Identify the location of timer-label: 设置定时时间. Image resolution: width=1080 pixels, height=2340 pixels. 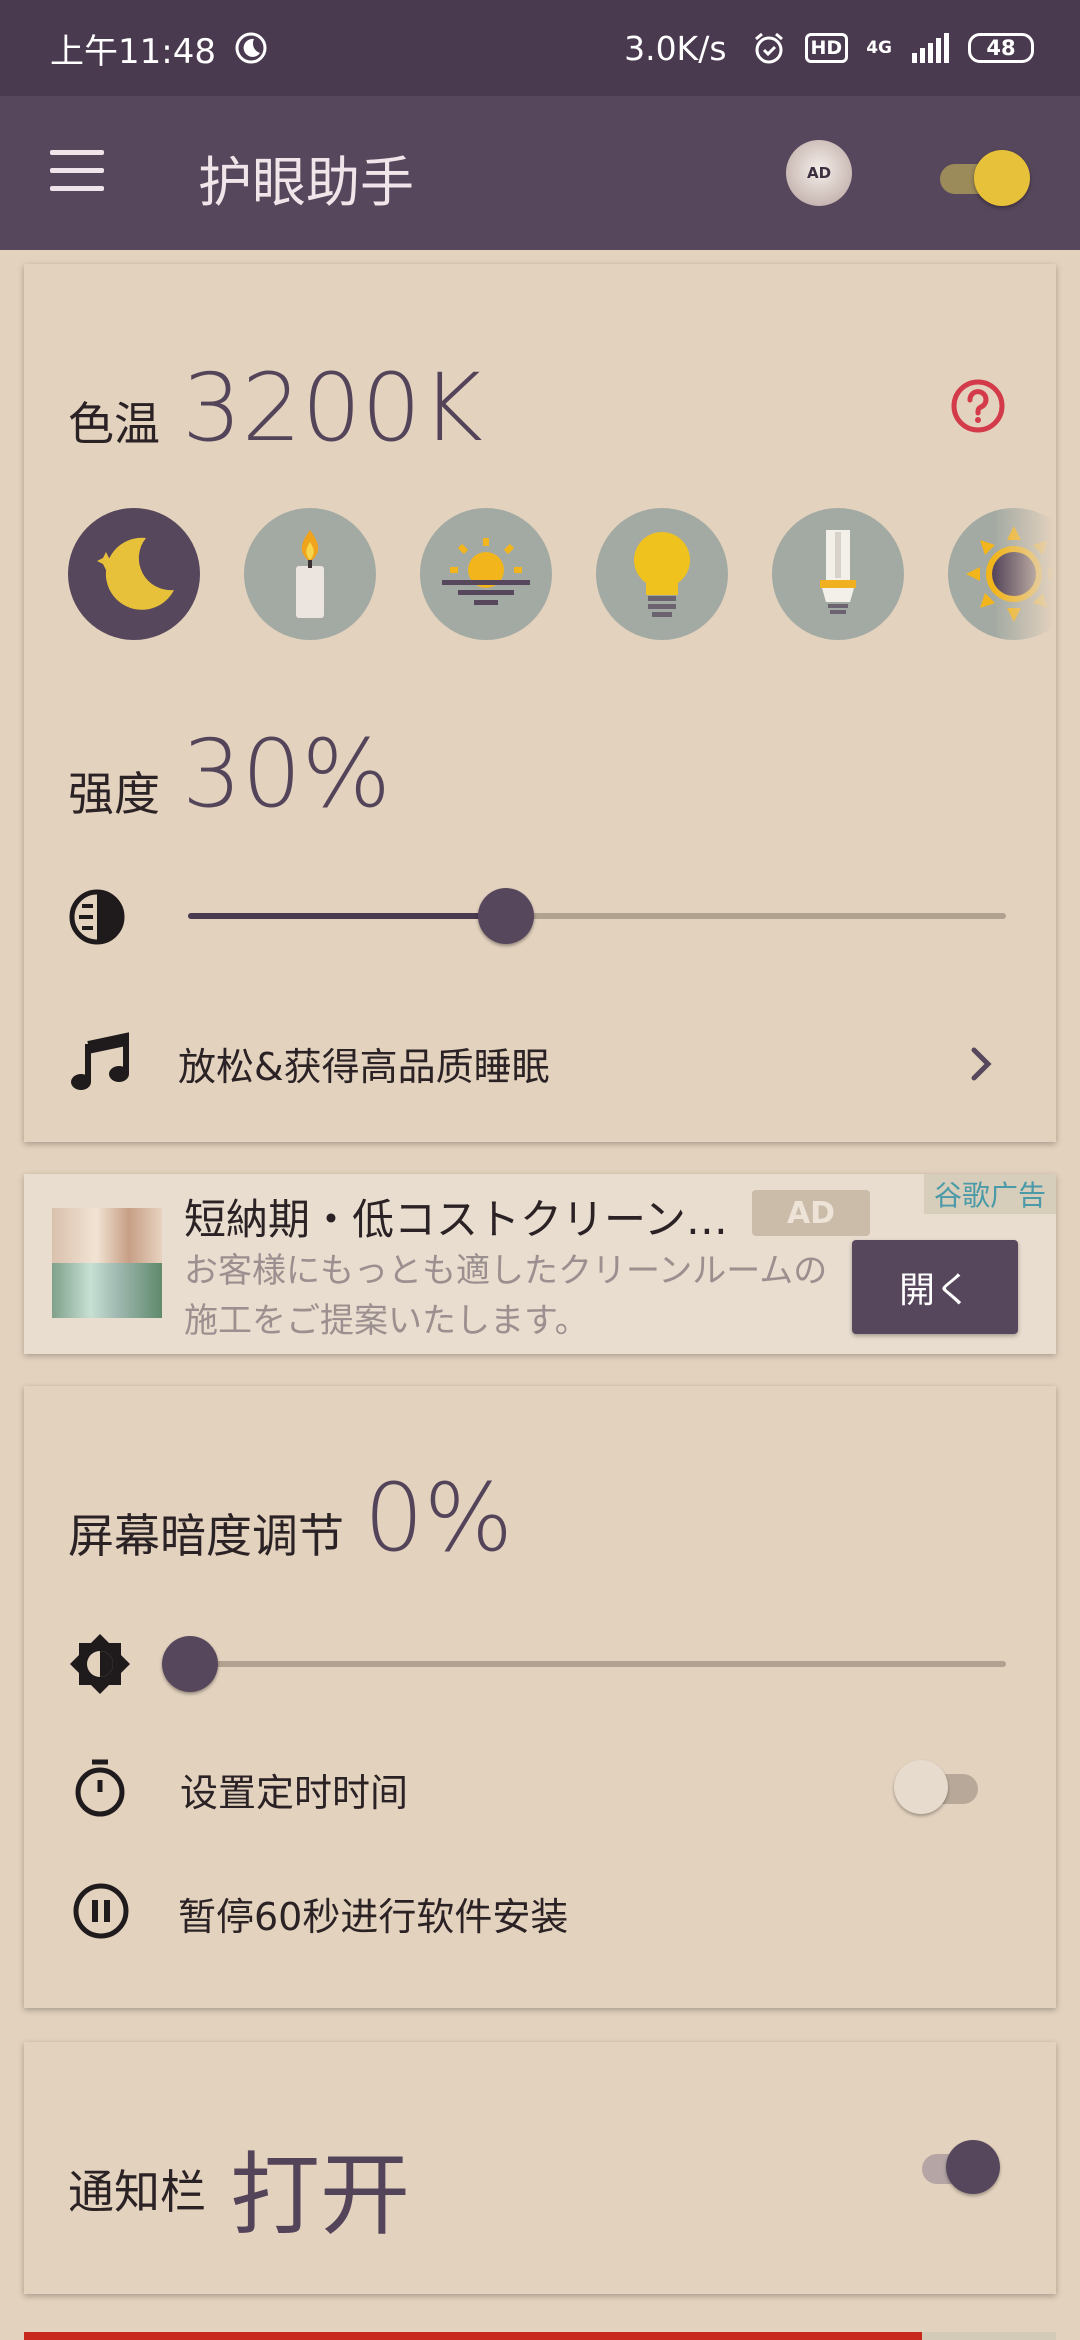
(294, 1793).